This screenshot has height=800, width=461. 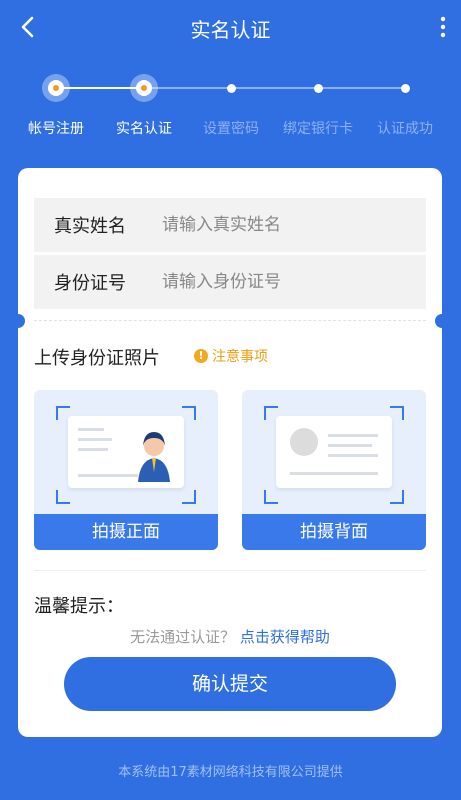 I want to click on identity-form: 真实姓名 身份证号, so click(x=230, y=255).